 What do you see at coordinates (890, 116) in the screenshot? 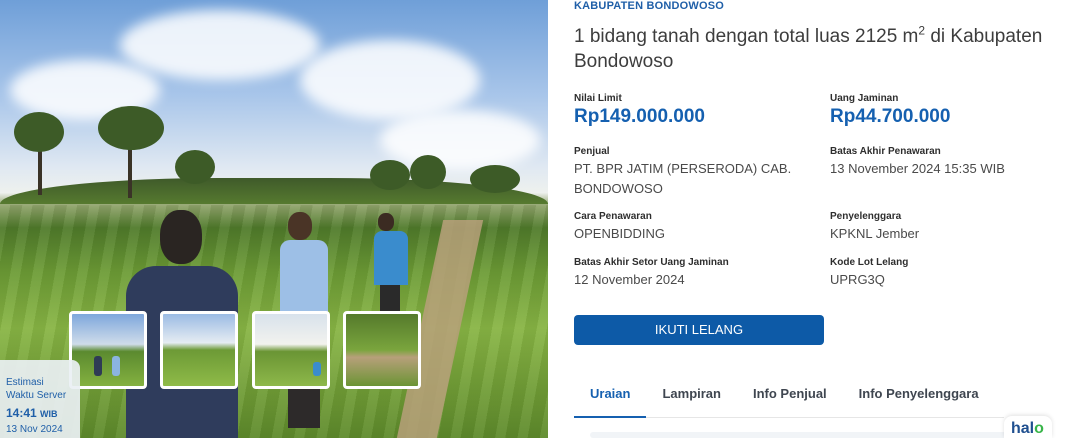
I see `uang-jaminan-value: Rp44.700.000` at bounding box center [890, 116].